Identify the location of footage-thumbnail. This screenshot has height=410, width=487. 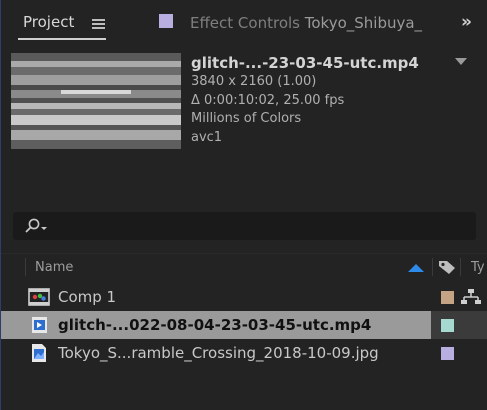
(96, 101).